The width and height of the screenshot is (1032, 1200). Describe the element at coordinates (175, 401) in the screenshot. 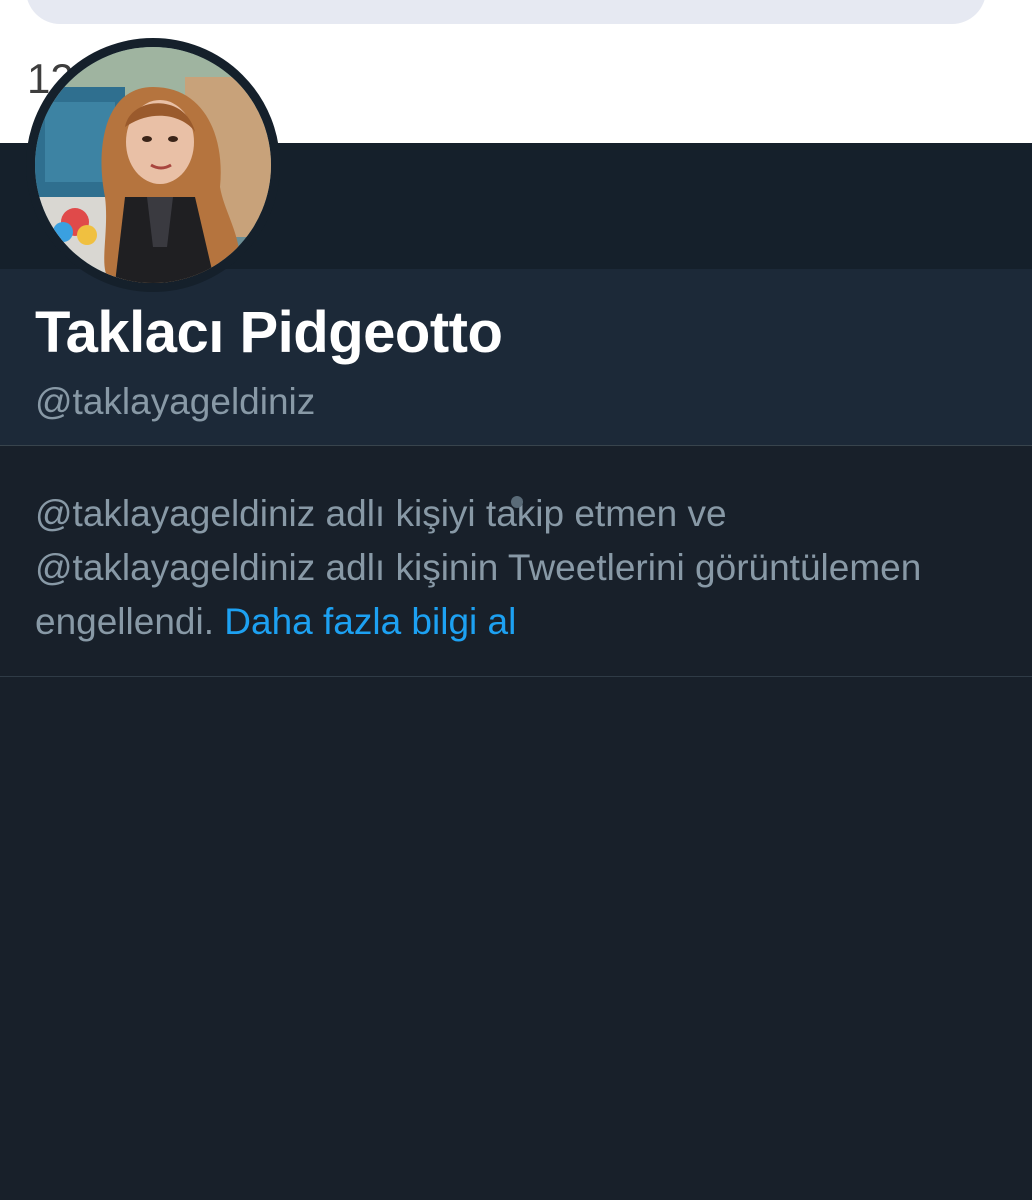

I see `user-handle: @taklayageldiniz` at that location.